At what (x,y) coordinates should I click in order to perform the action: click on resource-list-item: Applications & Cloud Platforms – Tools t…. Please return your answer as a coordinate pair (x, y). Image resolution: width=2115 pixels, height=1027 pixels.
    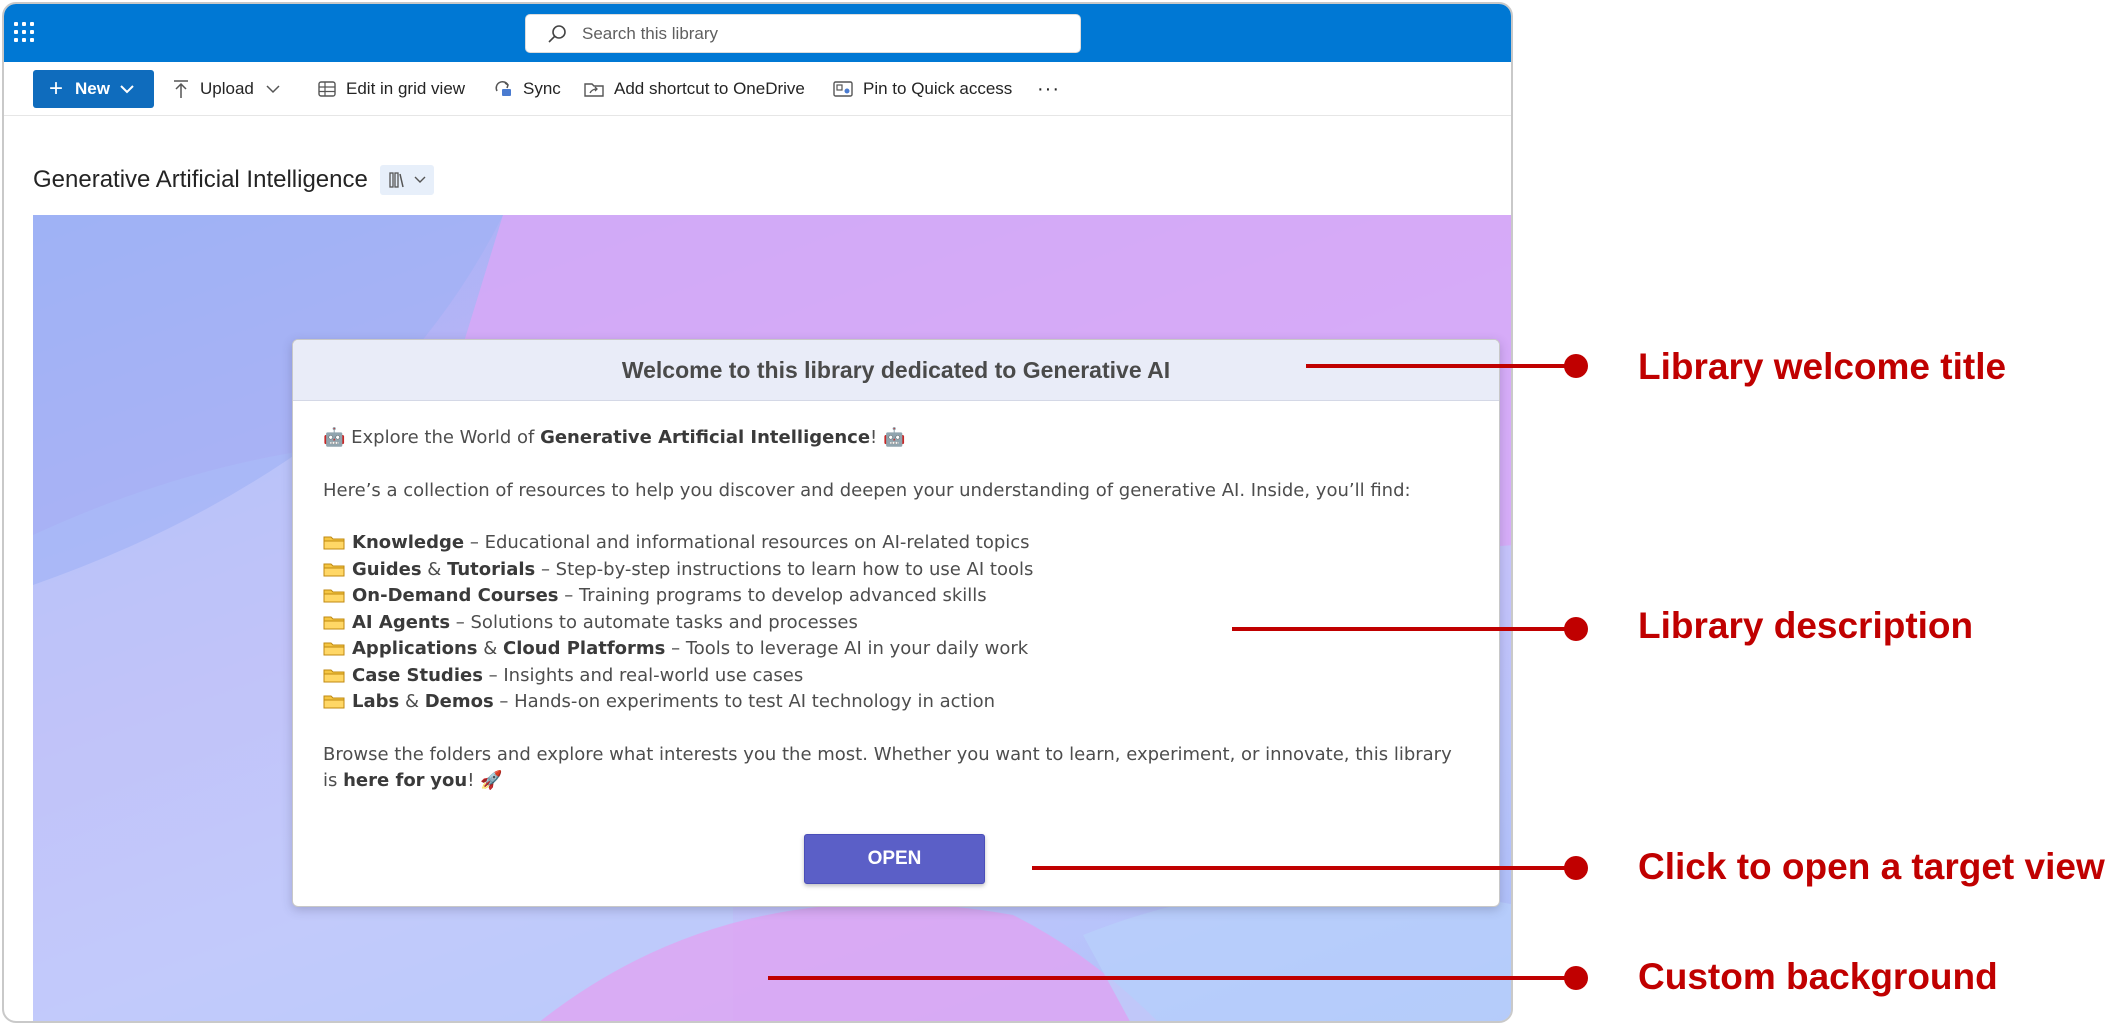
    Looking at the image, I should click on (896, 649).